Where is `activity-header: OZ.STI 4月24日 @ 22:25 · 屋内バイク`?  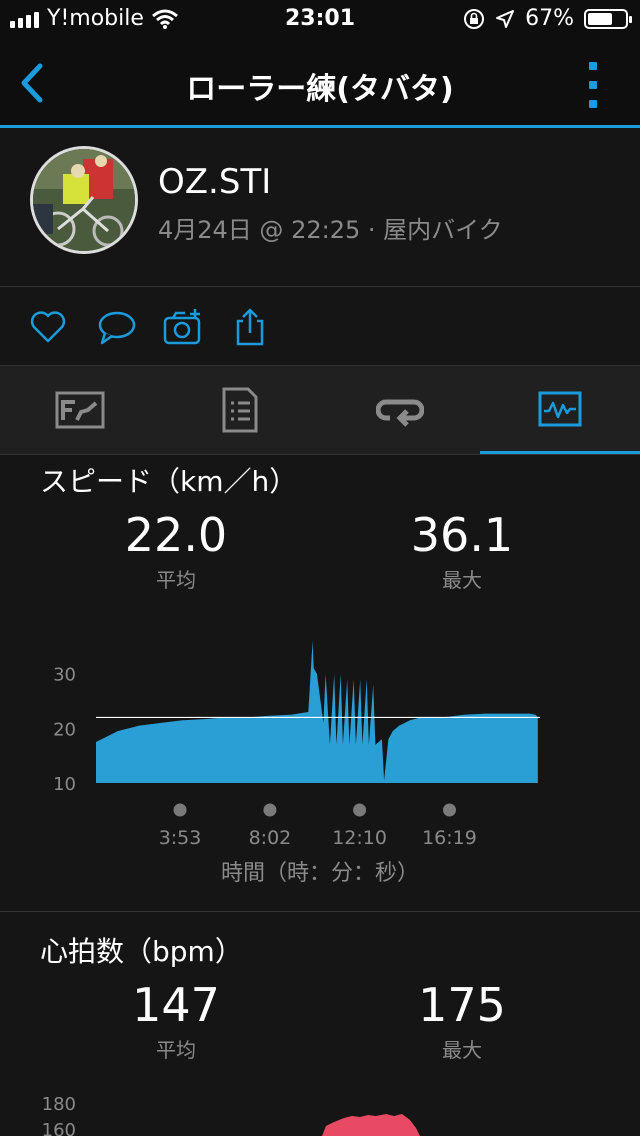 activity-header: OZ.STI 4月24日 @ 22:25 · 屋内バイク is located at coordinates (320, 207).